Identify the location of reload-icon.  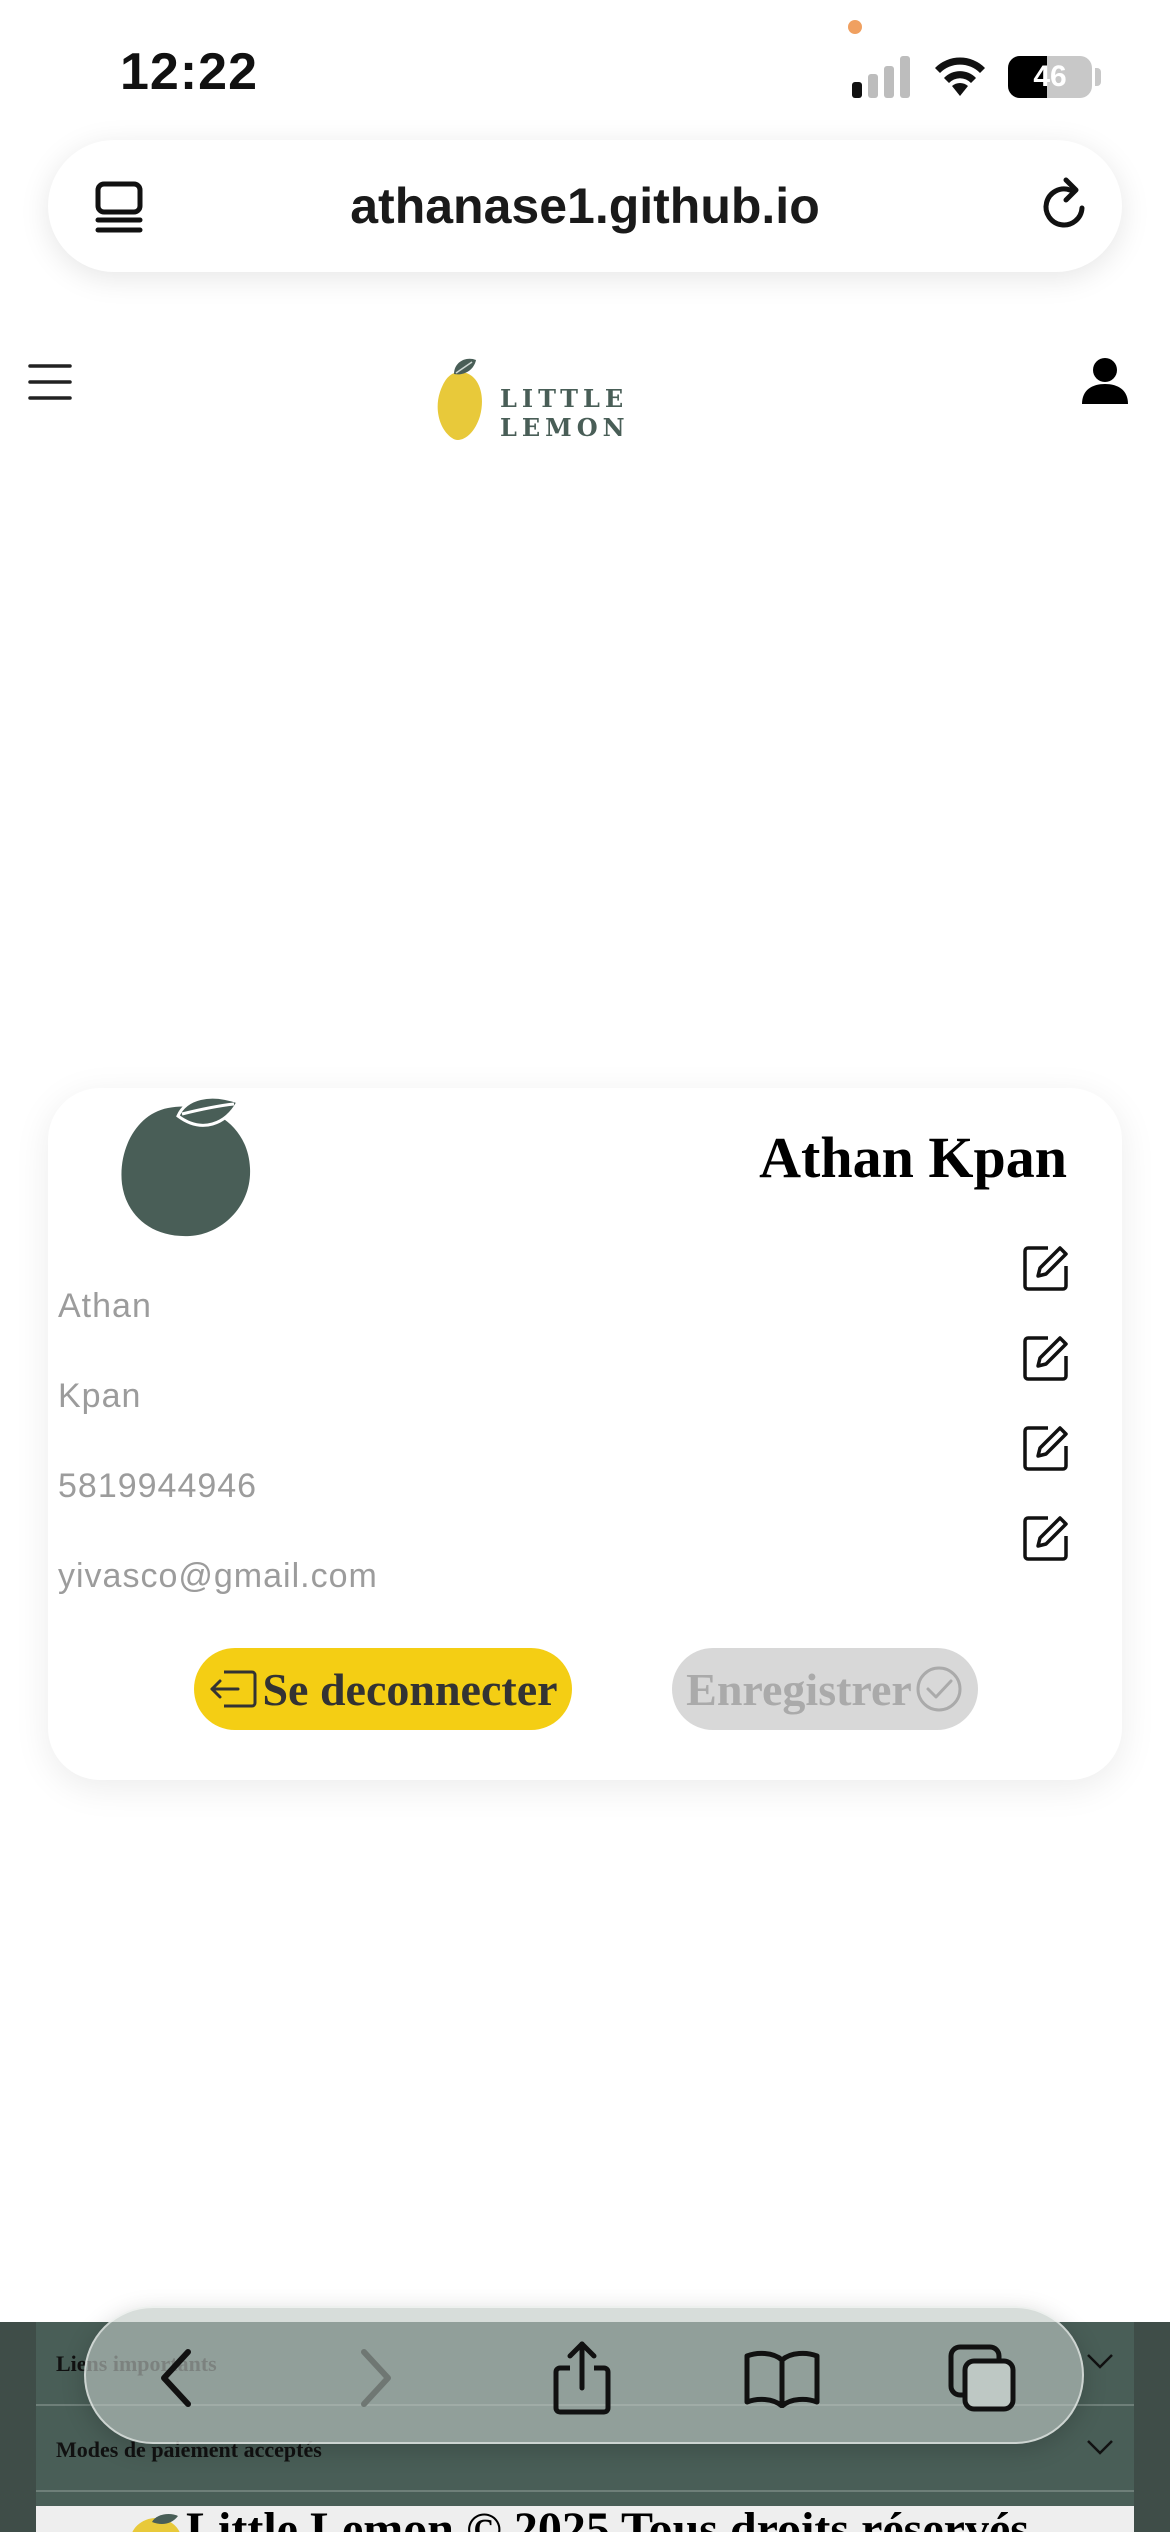
(1064, 206).